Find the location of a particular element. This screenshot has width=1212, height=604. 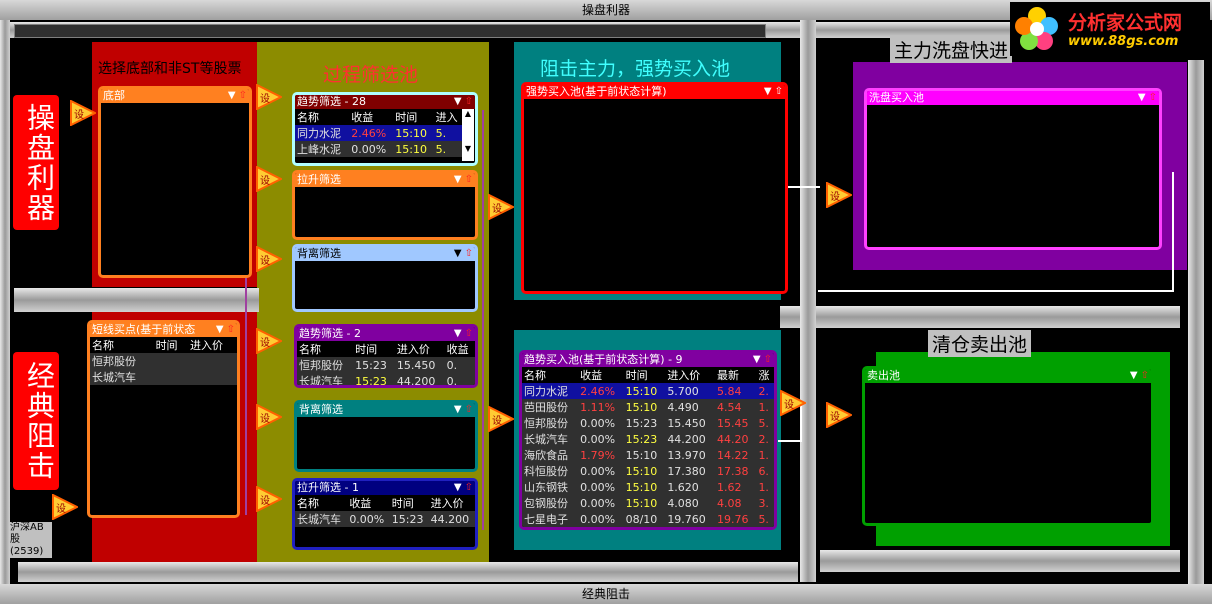

table-row: 同力水泥 2.46% 15:10 5.700 5.84 2. is located at coordinates (648, 391).